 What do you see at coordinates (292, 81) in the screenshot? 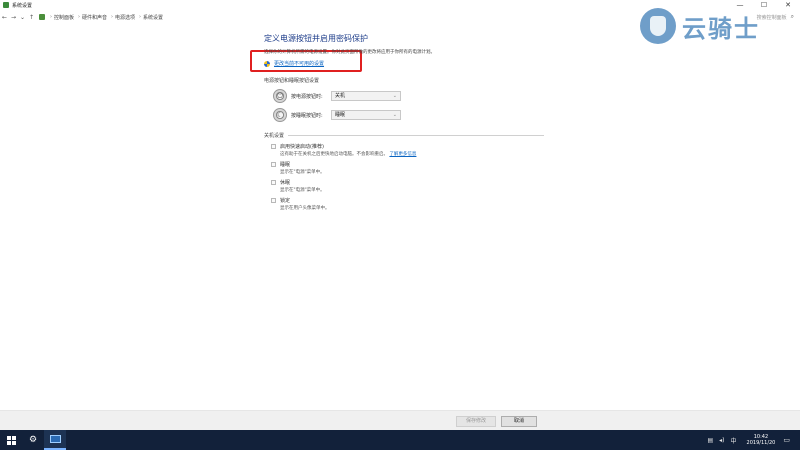
I see `power-section-label-text: 电源按钮和睡眠按钮设置` at bounding box center [292, 81].